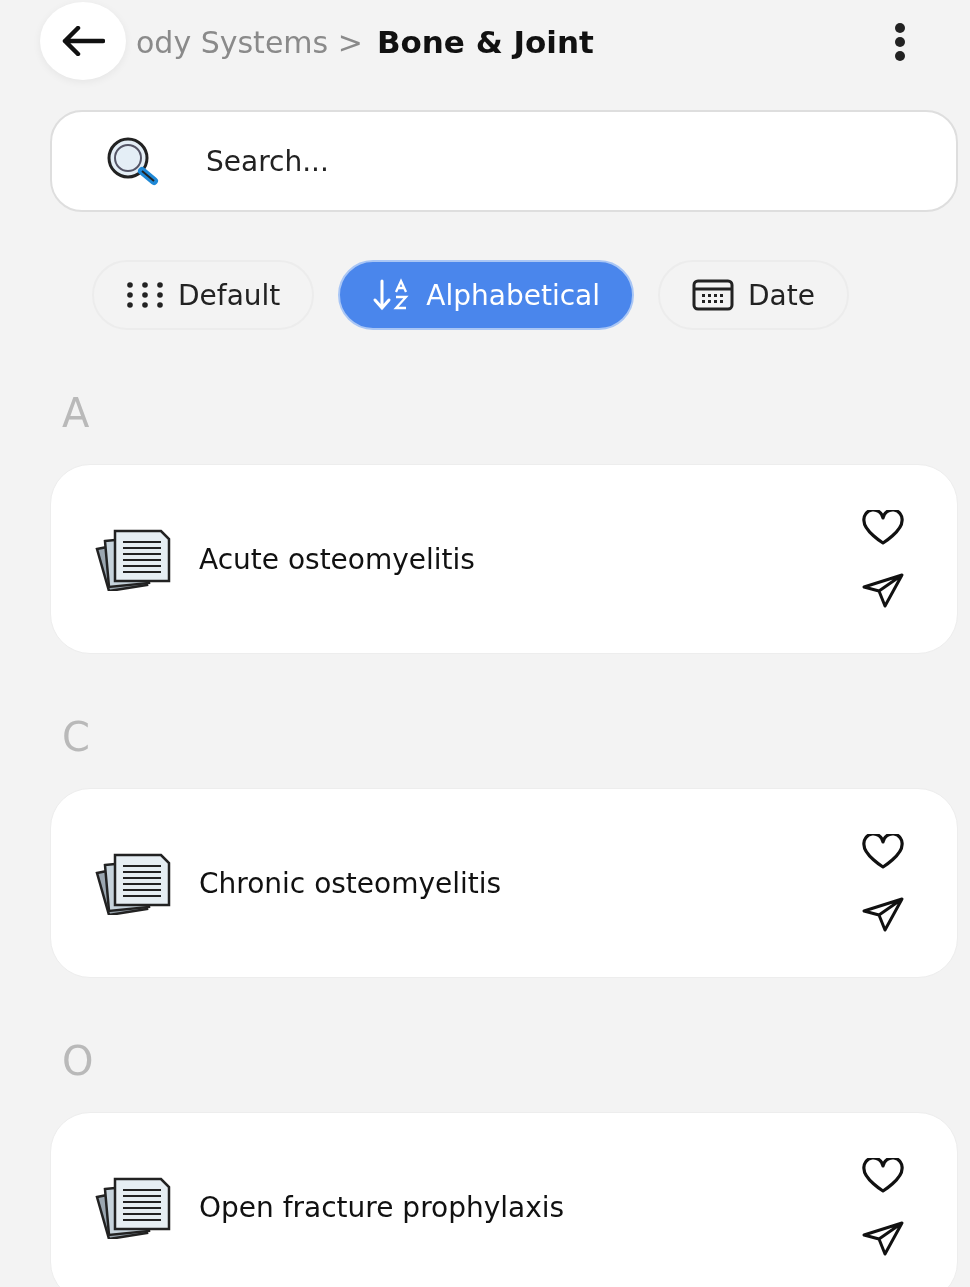 This screenshot has height=1287, width=970. What do you see at coordinates (76, 738) in the screenshot?
I see `section-letter: C` at bounding box center [76, 738].